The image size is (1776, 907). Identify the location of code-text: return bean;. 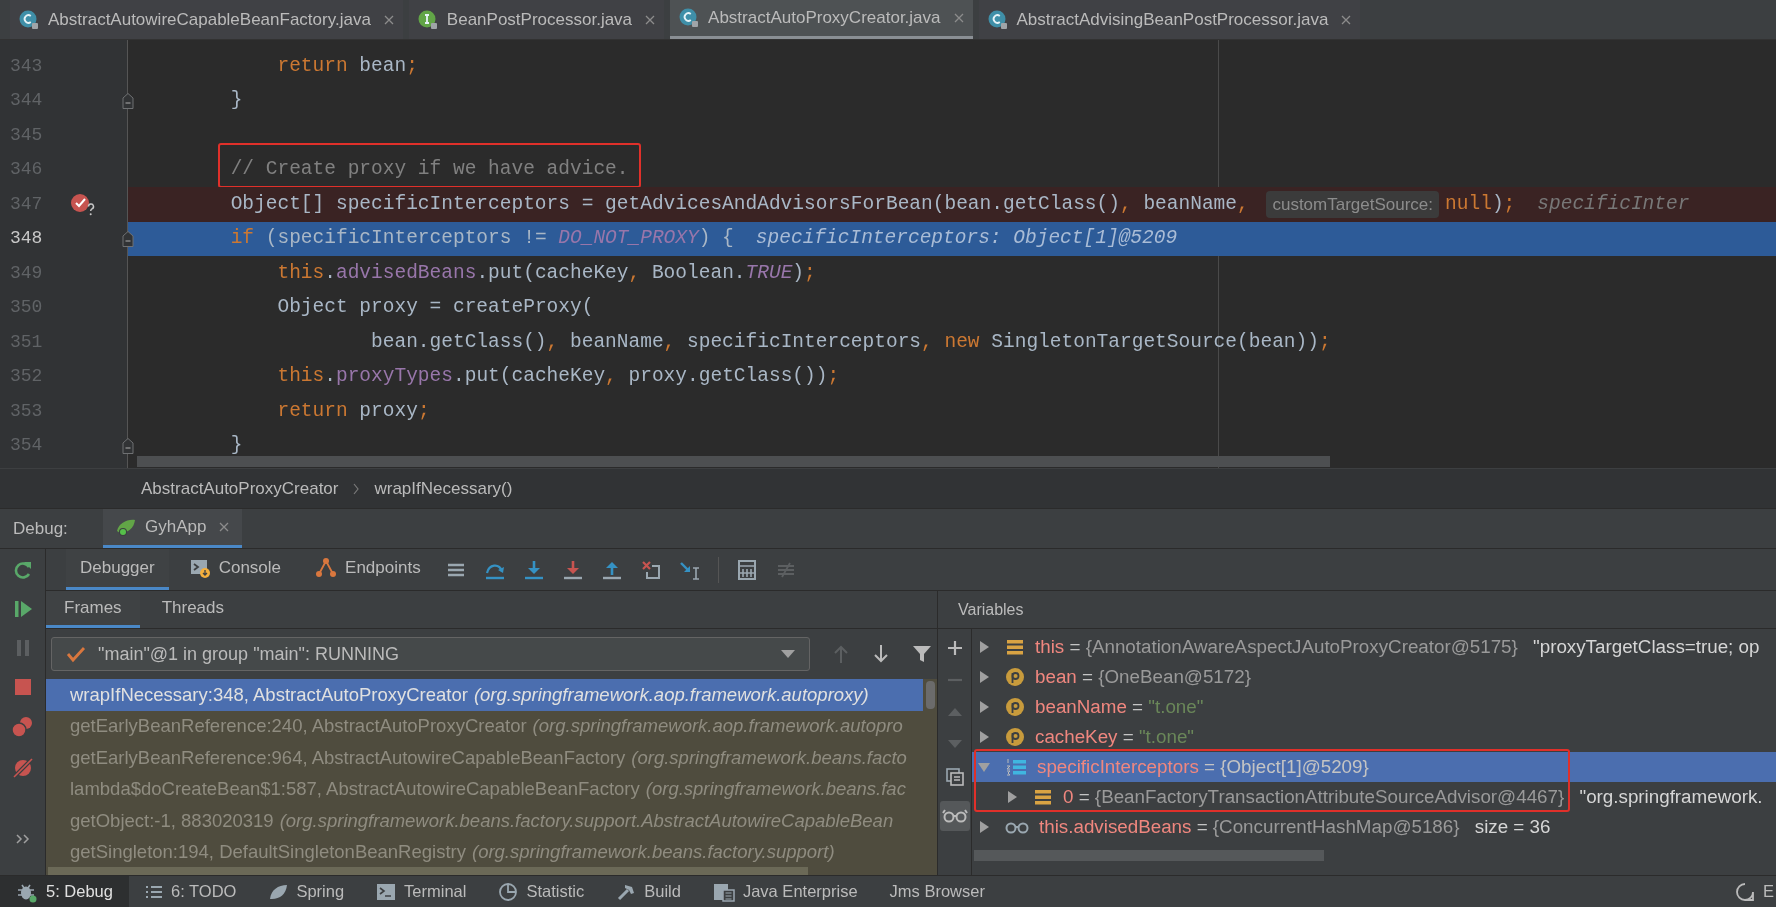
(347, 66).